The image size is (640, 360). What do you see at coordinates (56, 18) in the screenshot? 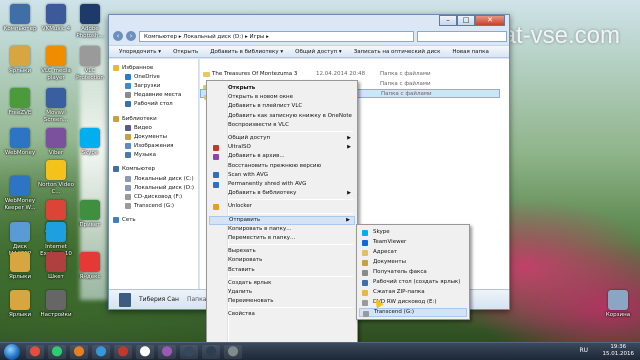
I see `desktop-icon: VKMusic 4` at bounding box center [56, 18].